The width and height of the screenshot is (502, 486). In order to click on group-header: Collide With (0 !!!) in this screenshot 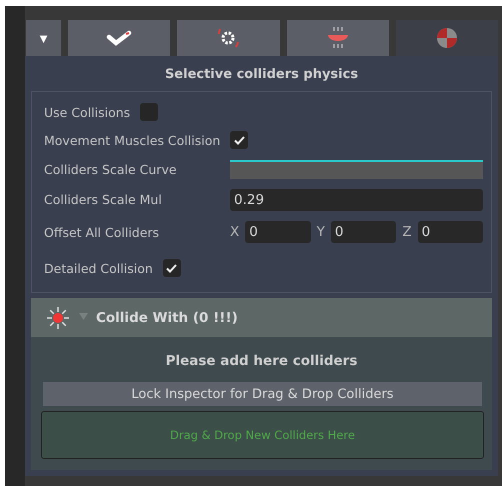, I will do `click(261, 317)`.